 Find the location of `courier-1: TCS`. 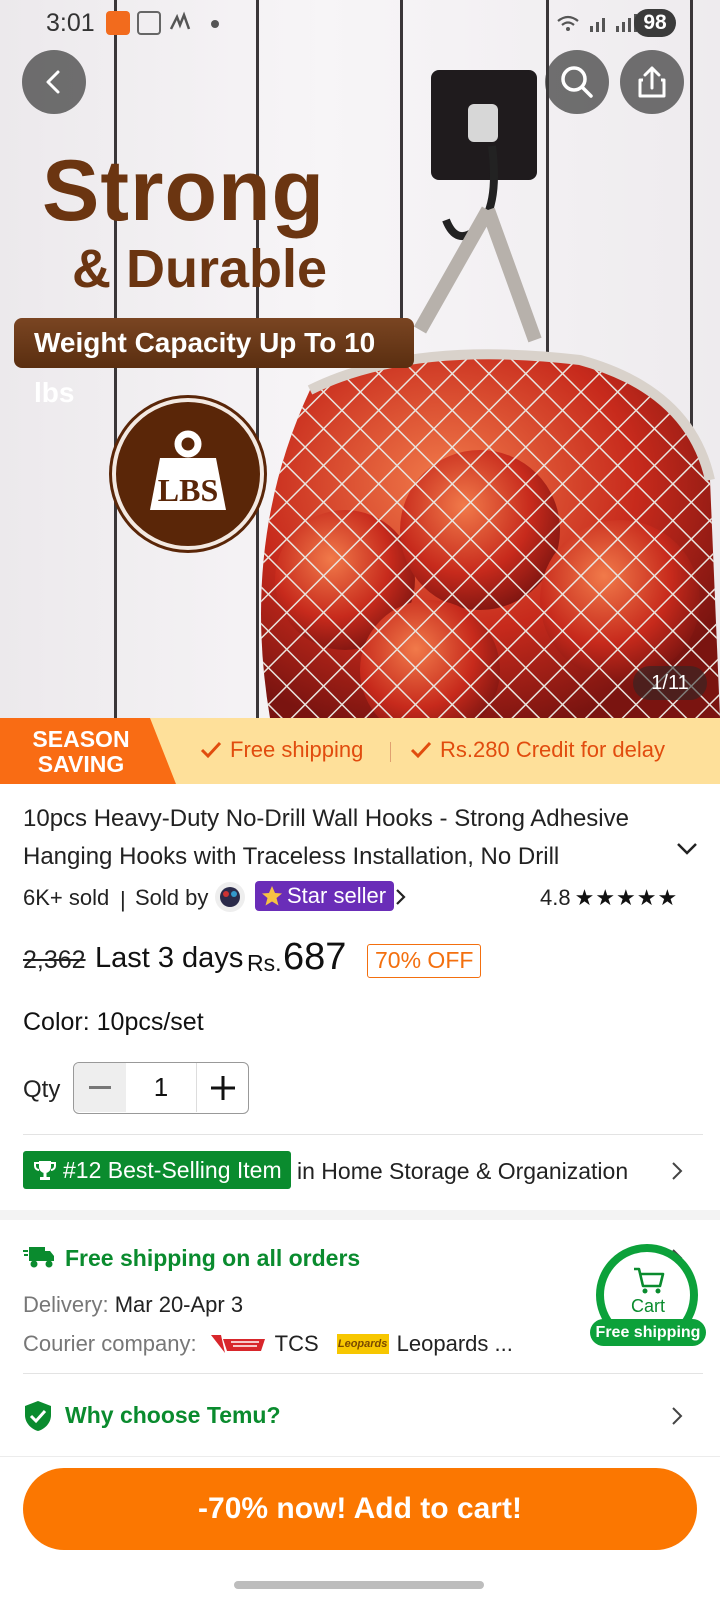

courier-1: TCS is located at coordinates (296, 1343).